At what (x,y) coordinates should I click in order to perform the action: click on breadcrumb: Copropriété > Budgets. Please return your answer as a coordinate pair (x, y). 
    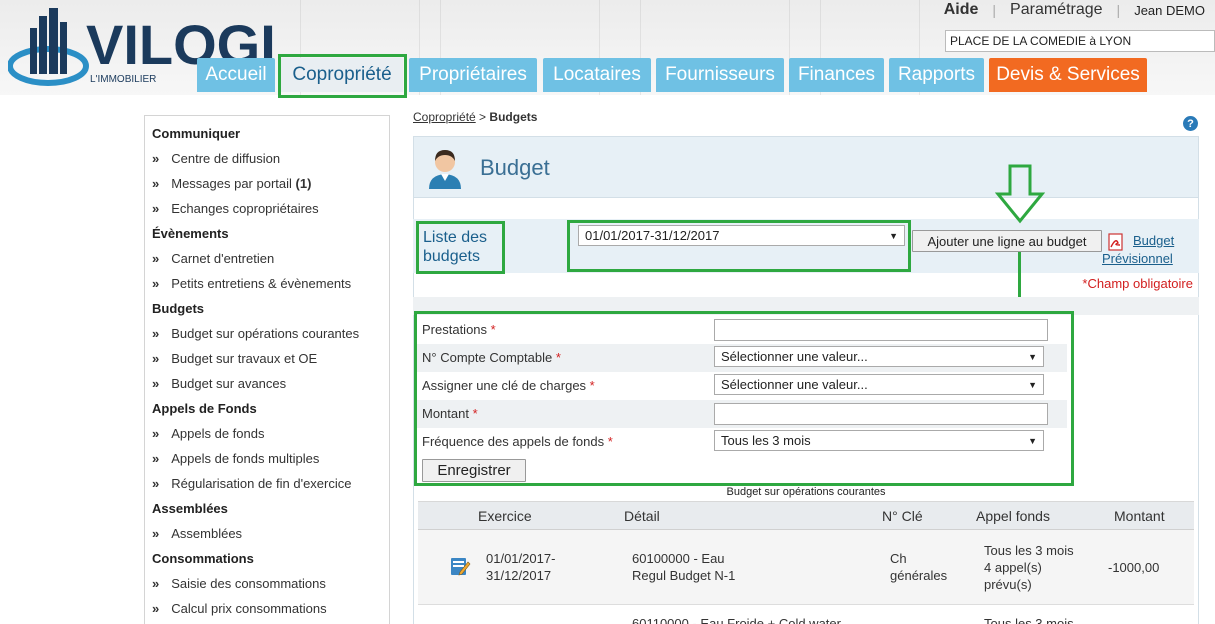
    Looking at the image, I should click on (475, 117).